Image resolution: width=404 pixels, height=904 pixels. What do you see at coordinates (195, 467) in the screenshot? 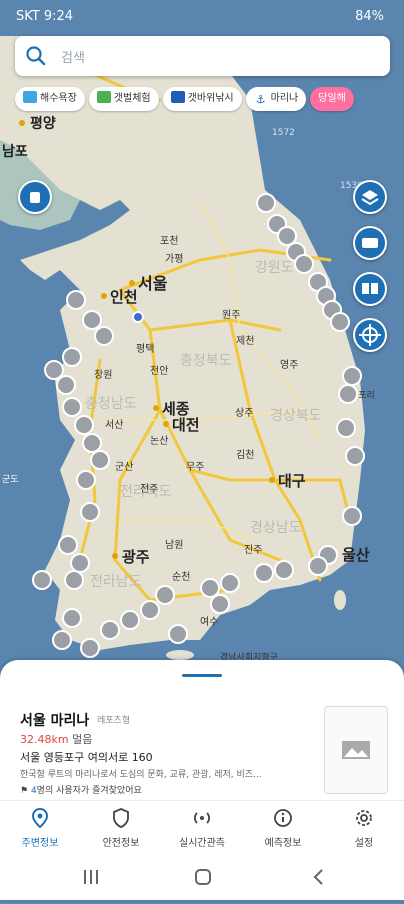
I see `place-label: 무주` at bounding box center [195, 467].